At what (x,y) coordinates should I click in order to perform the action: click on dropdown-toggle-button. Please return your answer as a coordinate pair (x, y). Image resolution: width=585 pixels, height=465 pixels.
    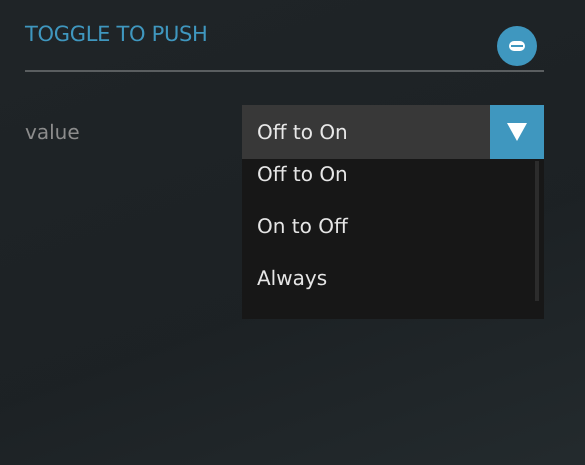
    Looking at the image, I should click on (517, 132).